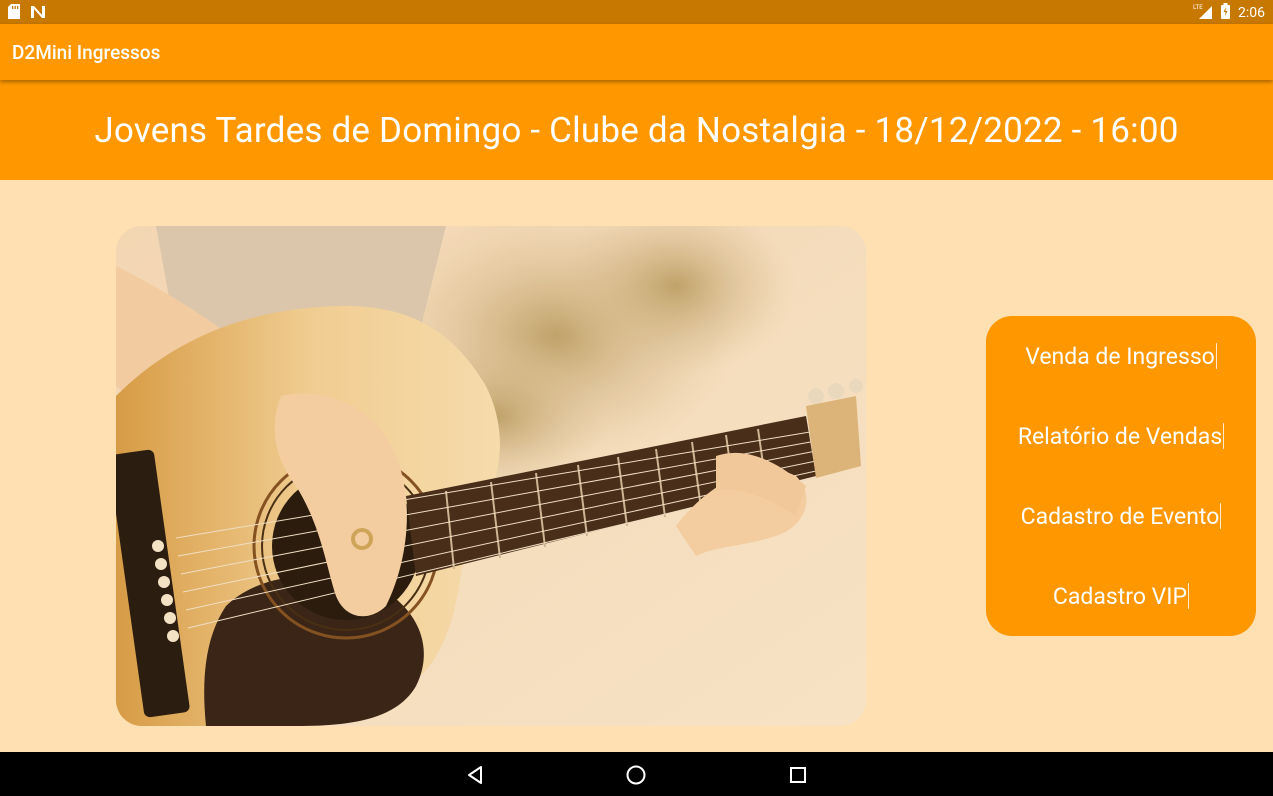 The height and width of the screenshot is (796, 1273). I want to click on status-bar: LTE 2:06, so click(636, 12).